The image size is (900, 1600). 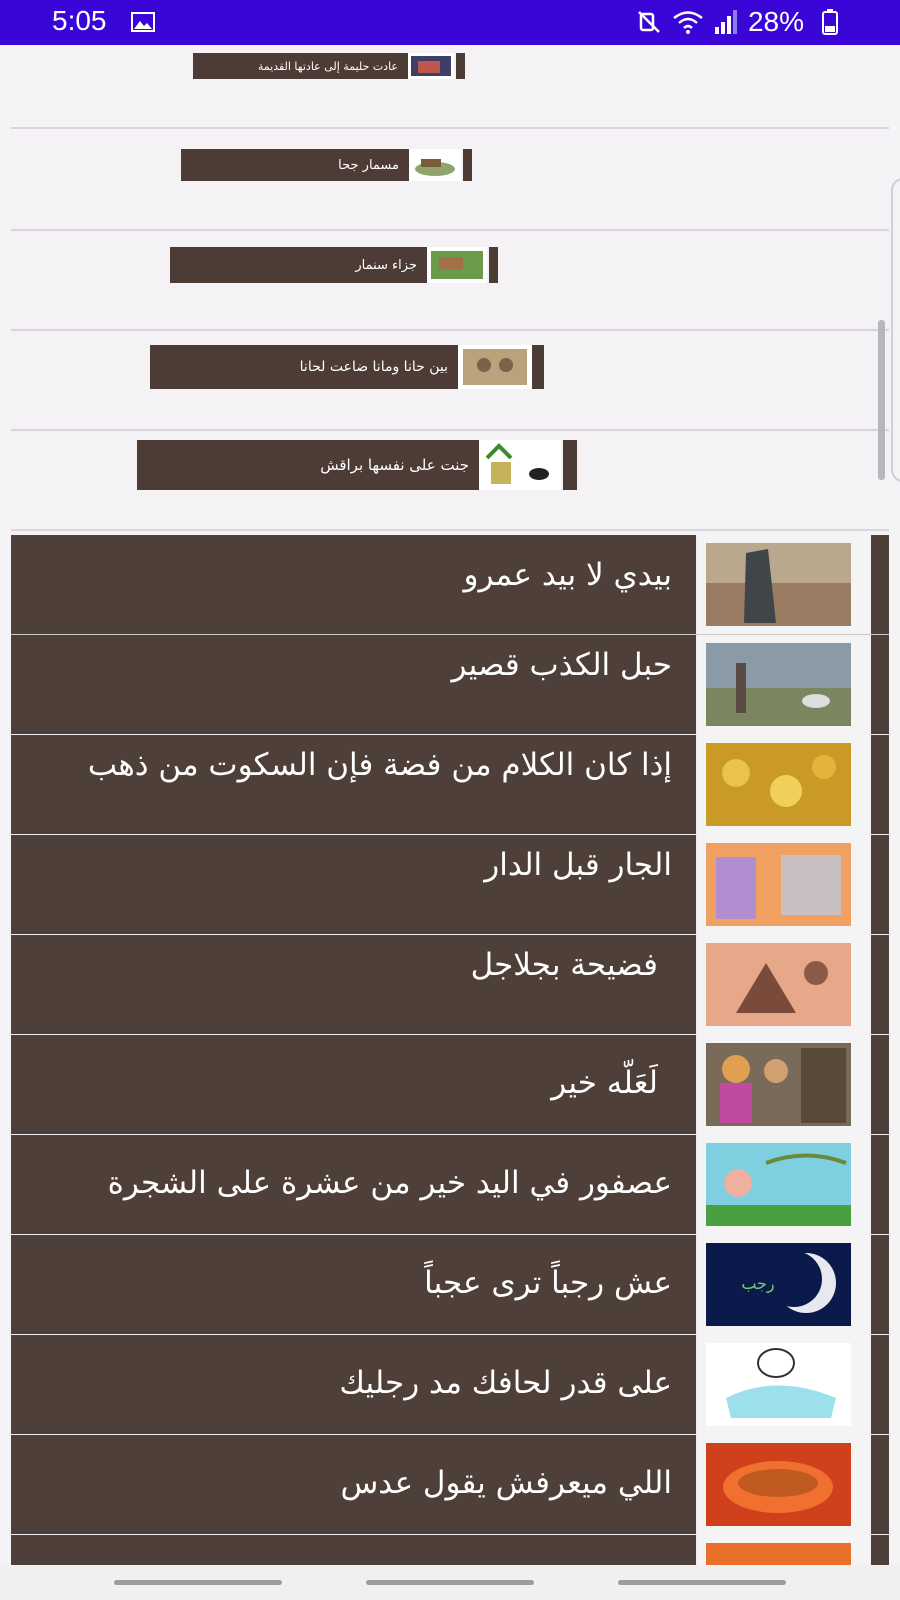 I want to click on list-item-label: جزاء سنمار, so click(x=298, y=265).